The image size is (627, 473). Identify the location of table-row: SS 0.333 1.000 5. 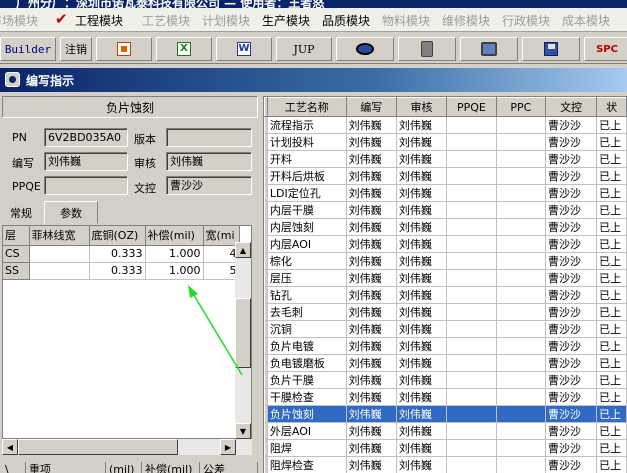
(121, 271).